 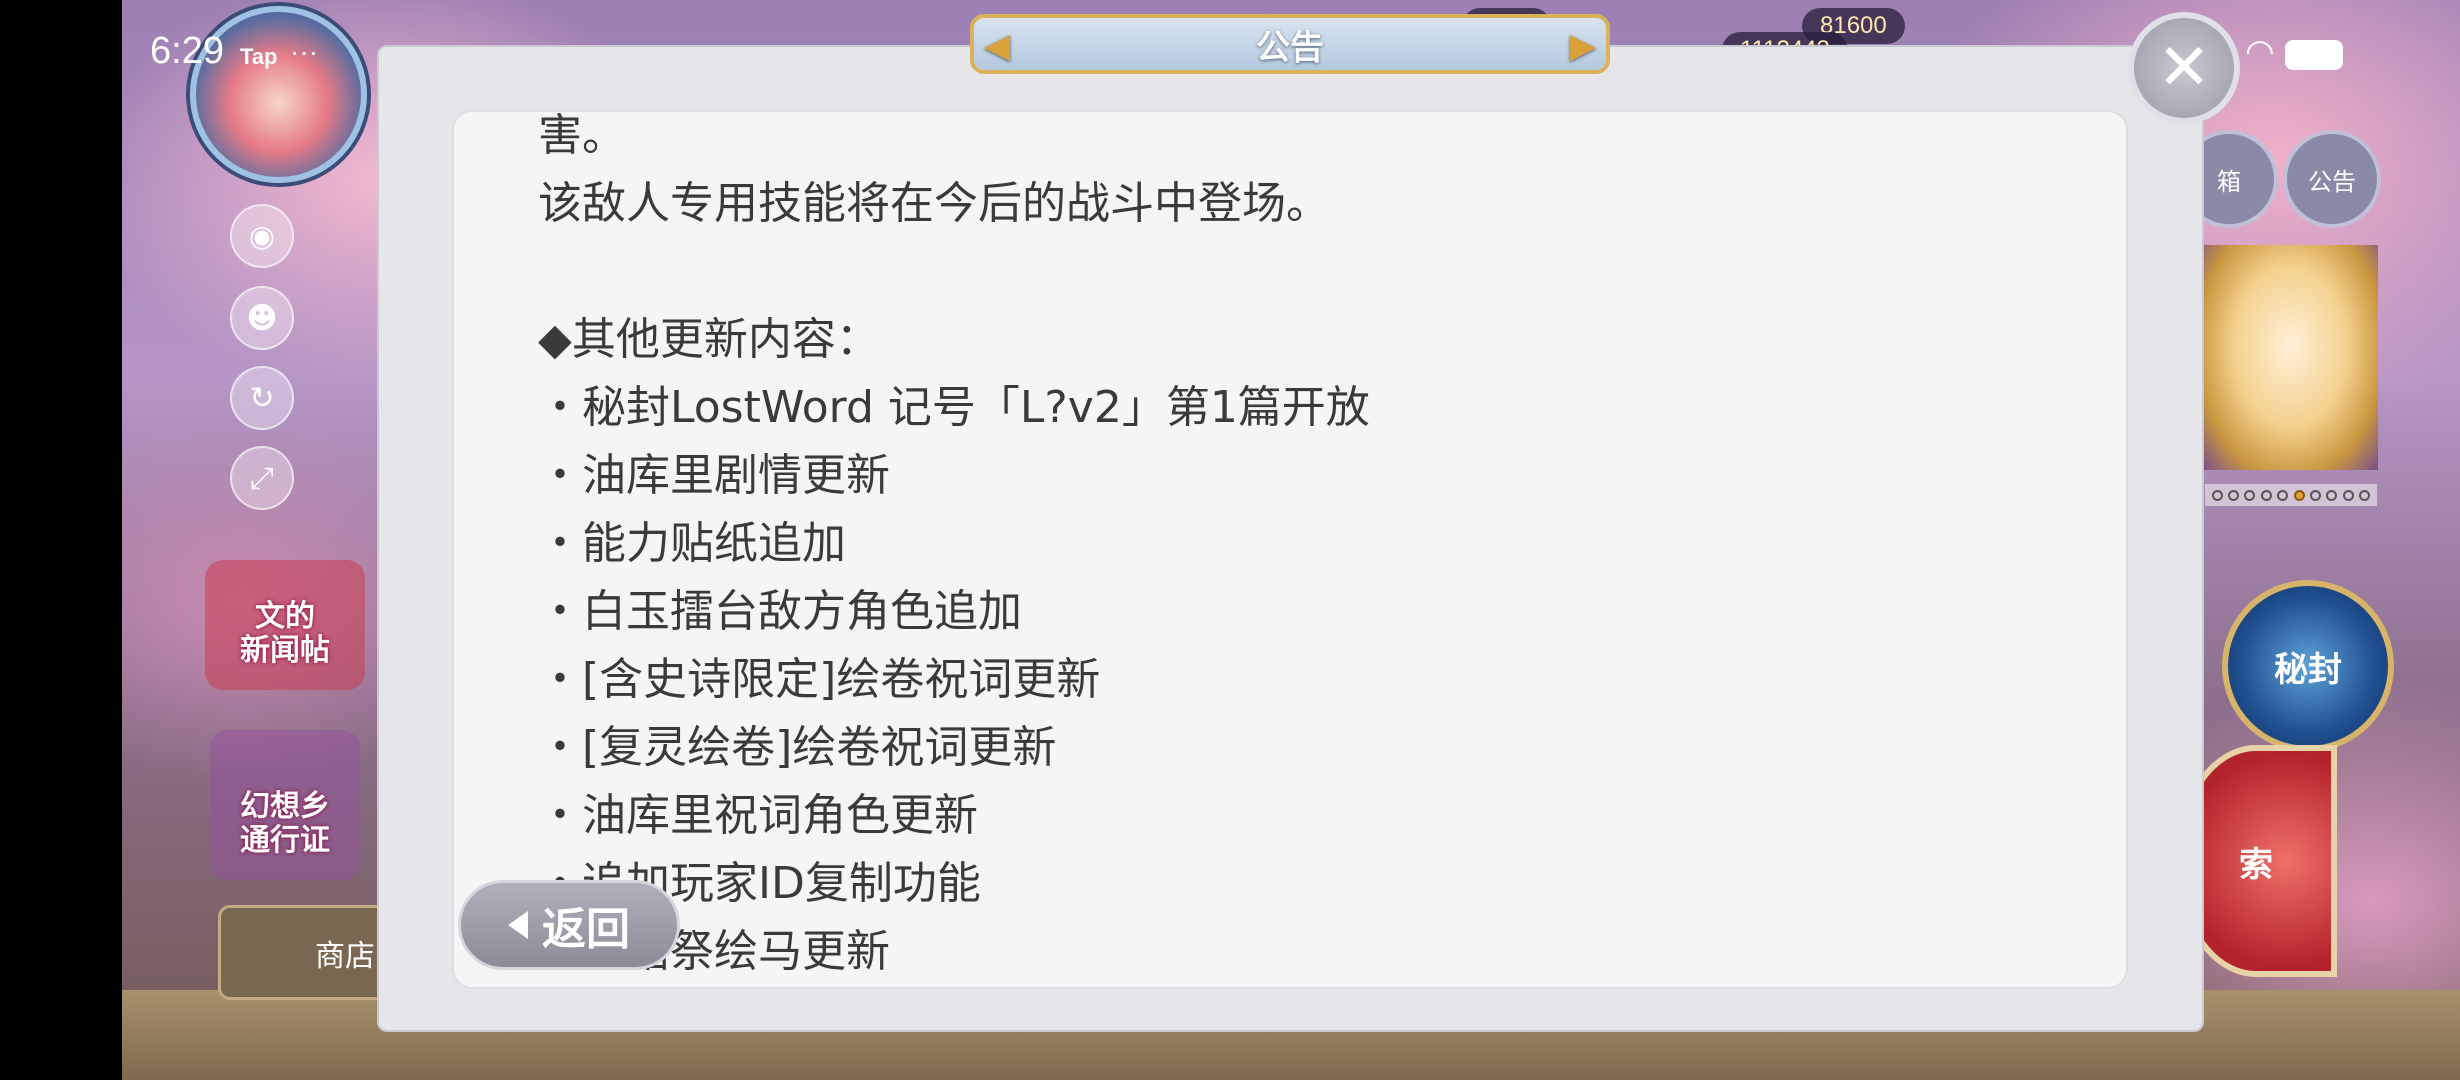 What do you see at coordinates (262, 236) in the screenshot?
I see `eye-icon: ◉` at bounding box center [262, 236].